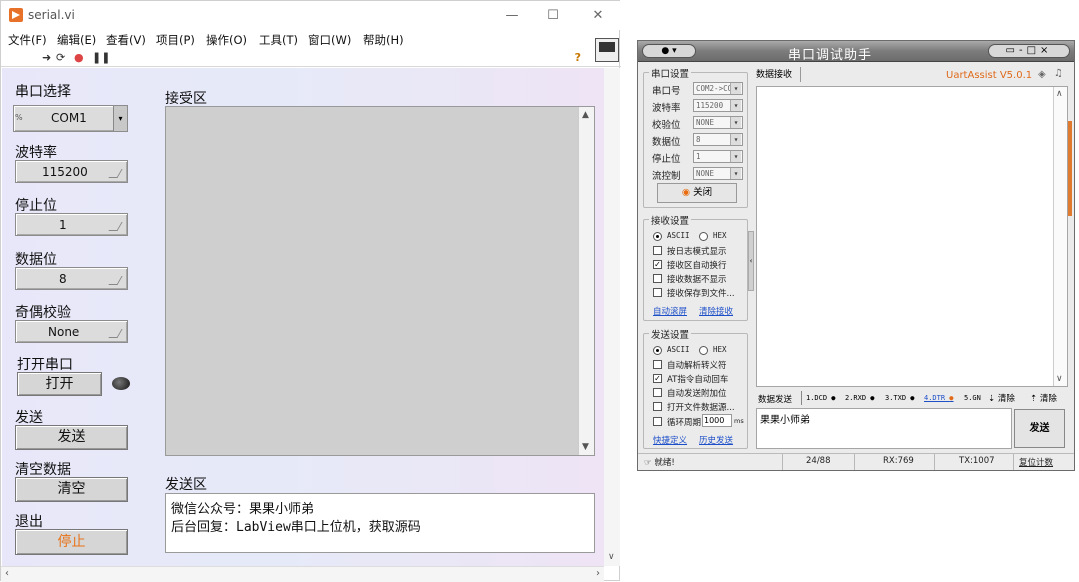  What do you see at coordinates (1059, 94) in the screenshot?
I see `scroll-up-icon: ∧` at bounding box center [1059, 94].